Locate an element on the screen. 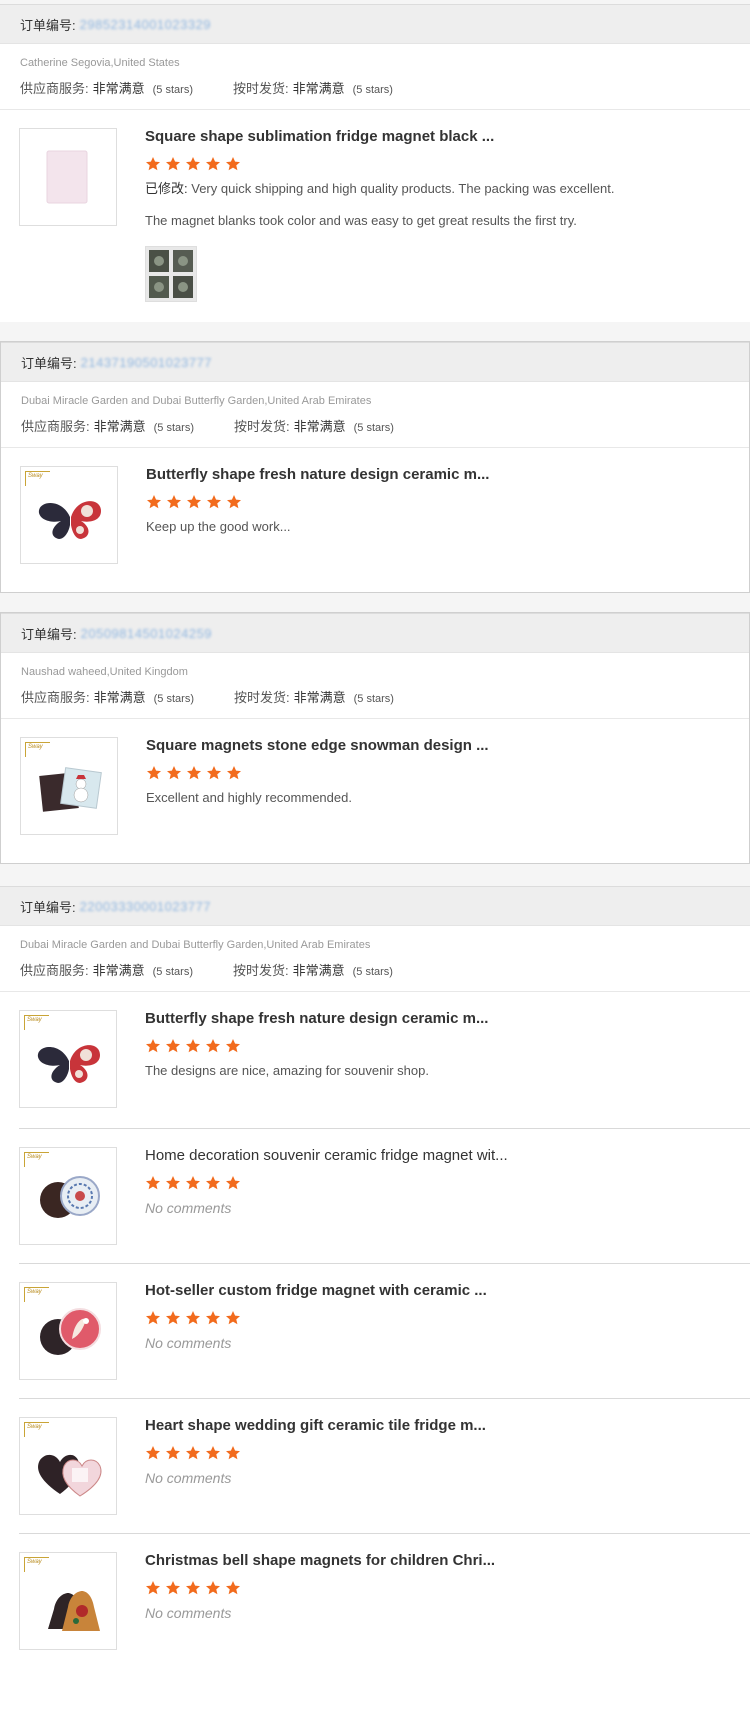  modified-label: 已修改: is located at coordinates (166, 188).